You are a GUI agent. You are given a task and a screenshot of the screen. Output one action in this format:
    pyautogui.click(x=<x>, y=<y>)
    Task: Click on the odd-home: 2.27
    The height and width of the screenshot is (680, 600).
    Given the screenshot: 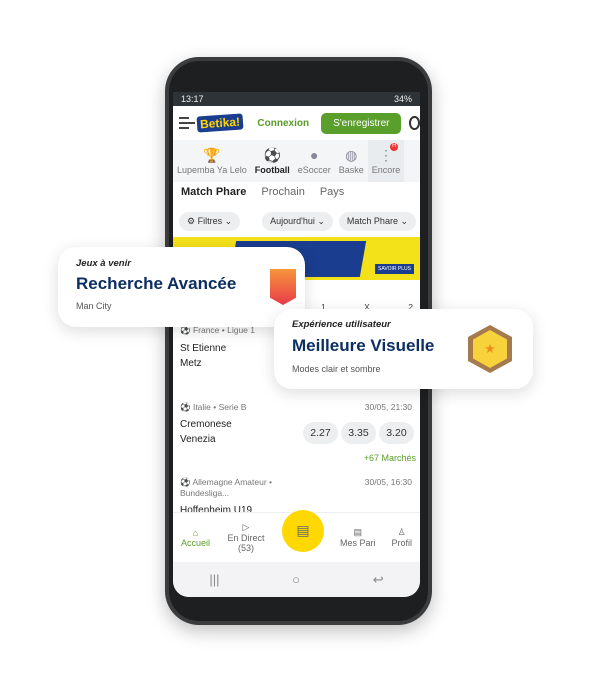 What is the action you would take?
    pyautogui.click(x=320, y=433)
    